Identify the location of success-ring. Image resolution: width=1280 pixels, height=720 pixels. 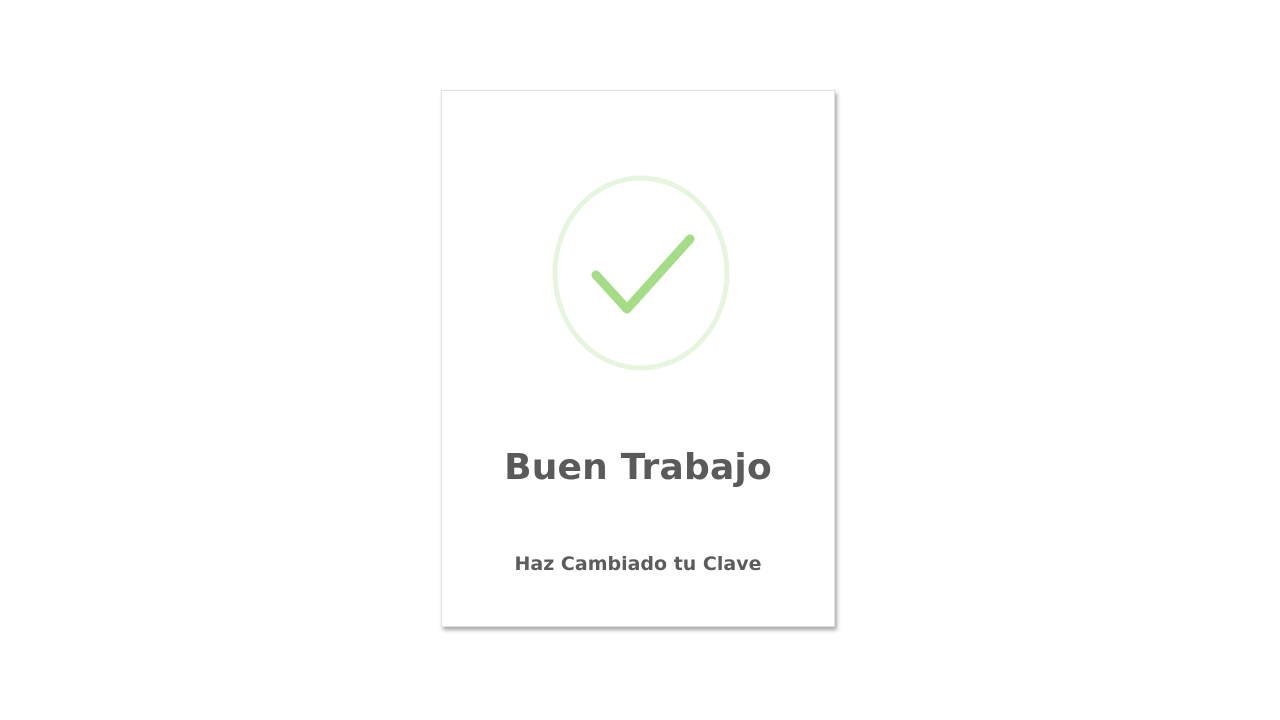
(641, 273).